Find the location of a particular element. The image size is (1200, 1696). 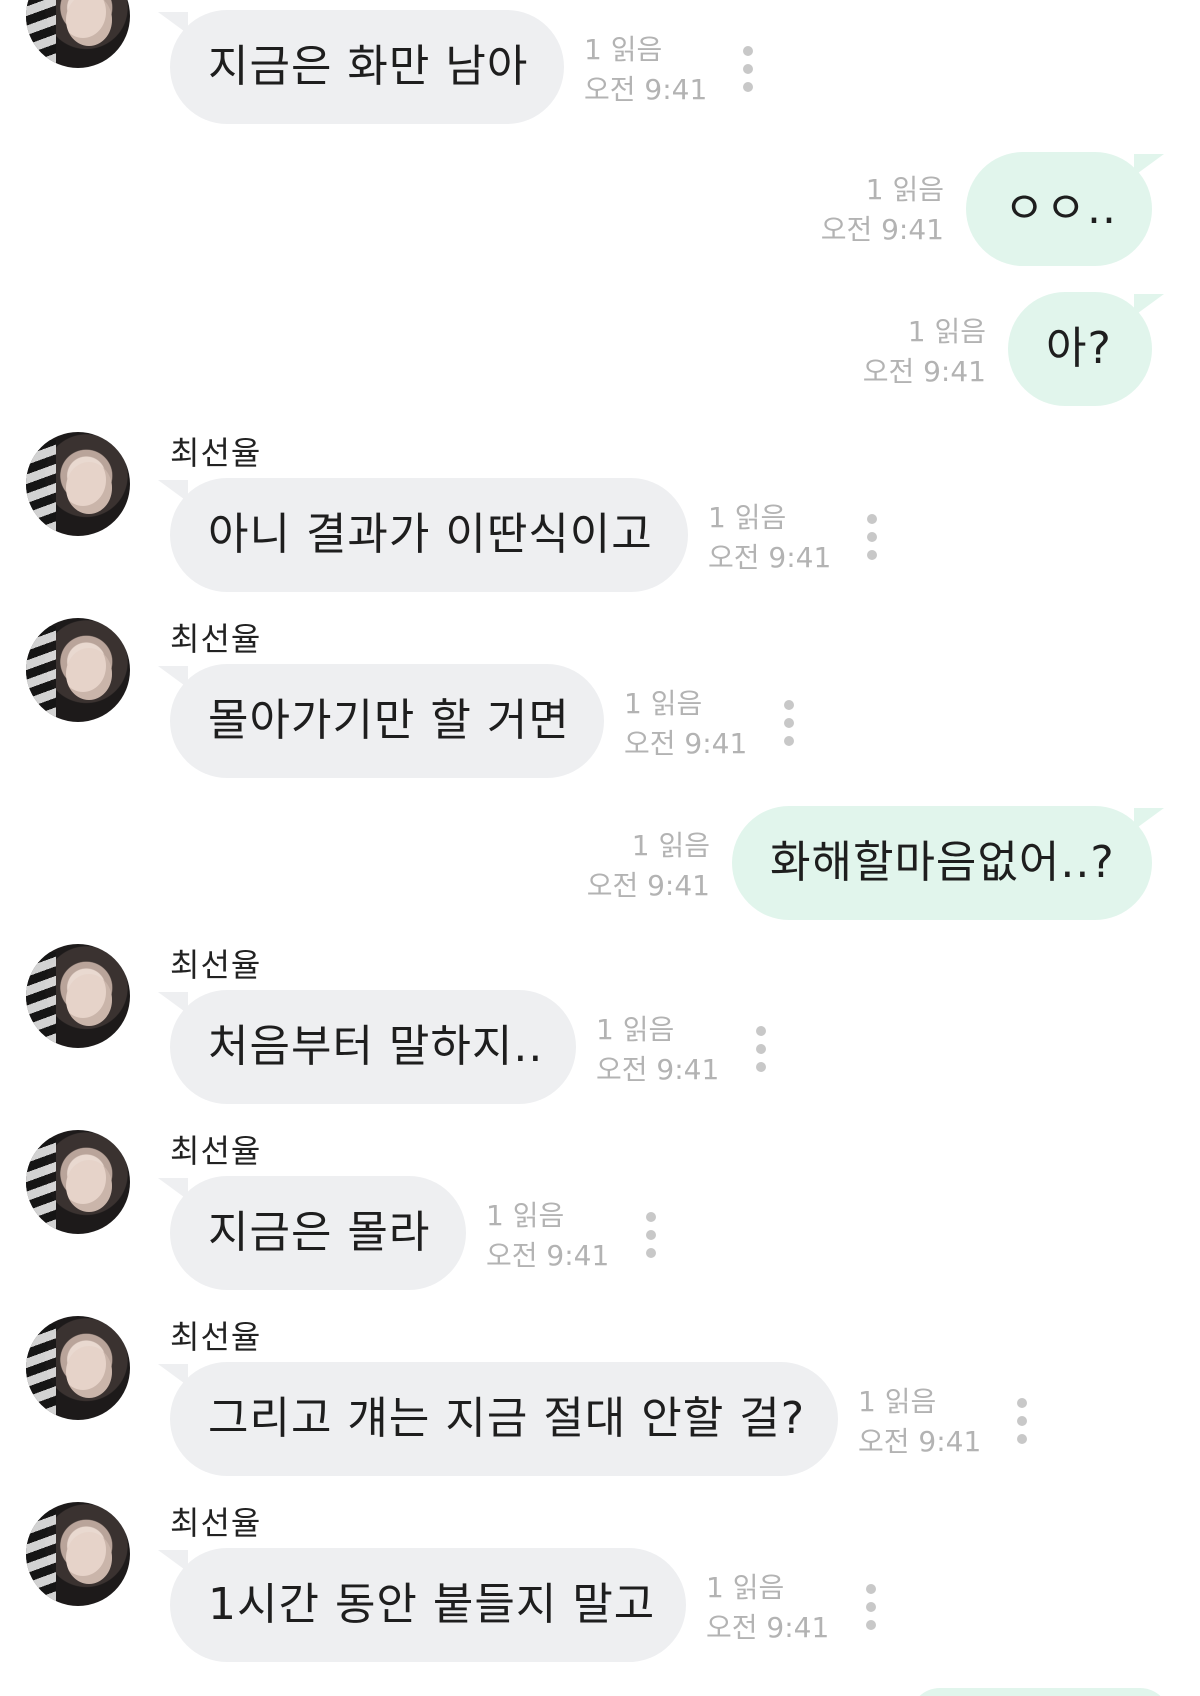

message-bubble: 처음부터 말하지.. is located at coordinates (367, 1047).